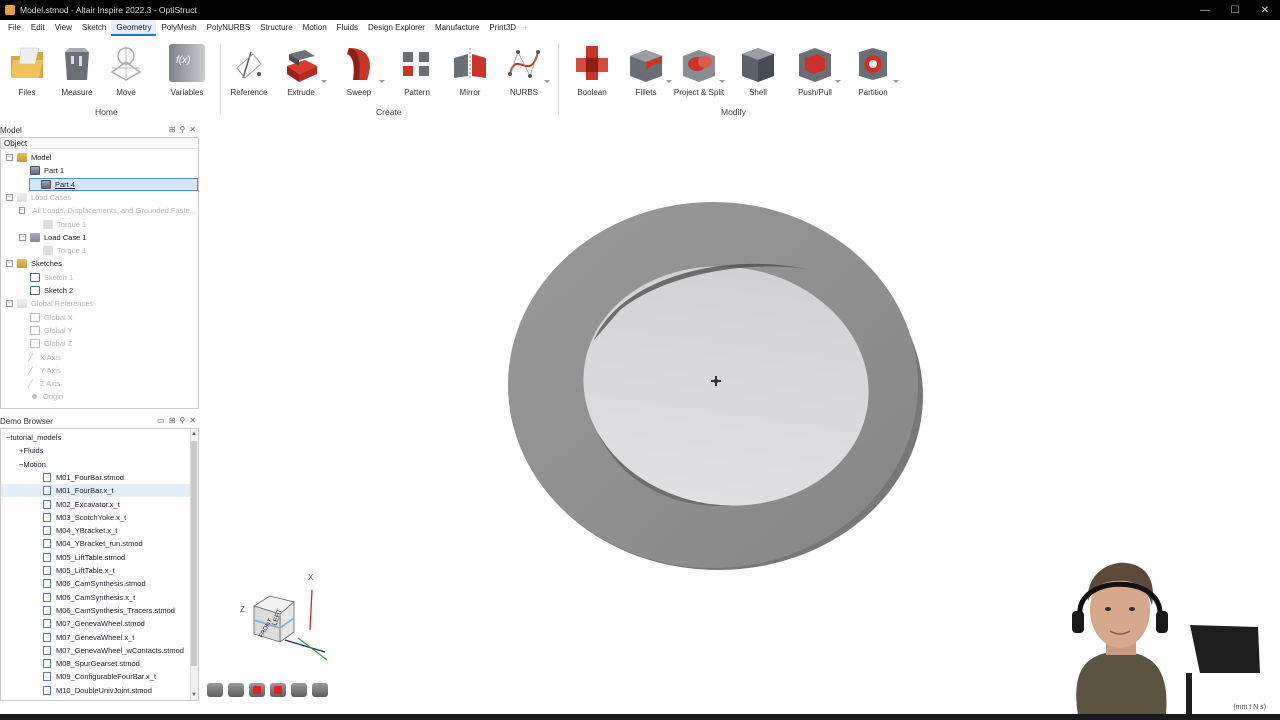 The width and height of the screenshot is (1280, 720). I want to click on menu-sketch: Sketch, so click(94, 28).